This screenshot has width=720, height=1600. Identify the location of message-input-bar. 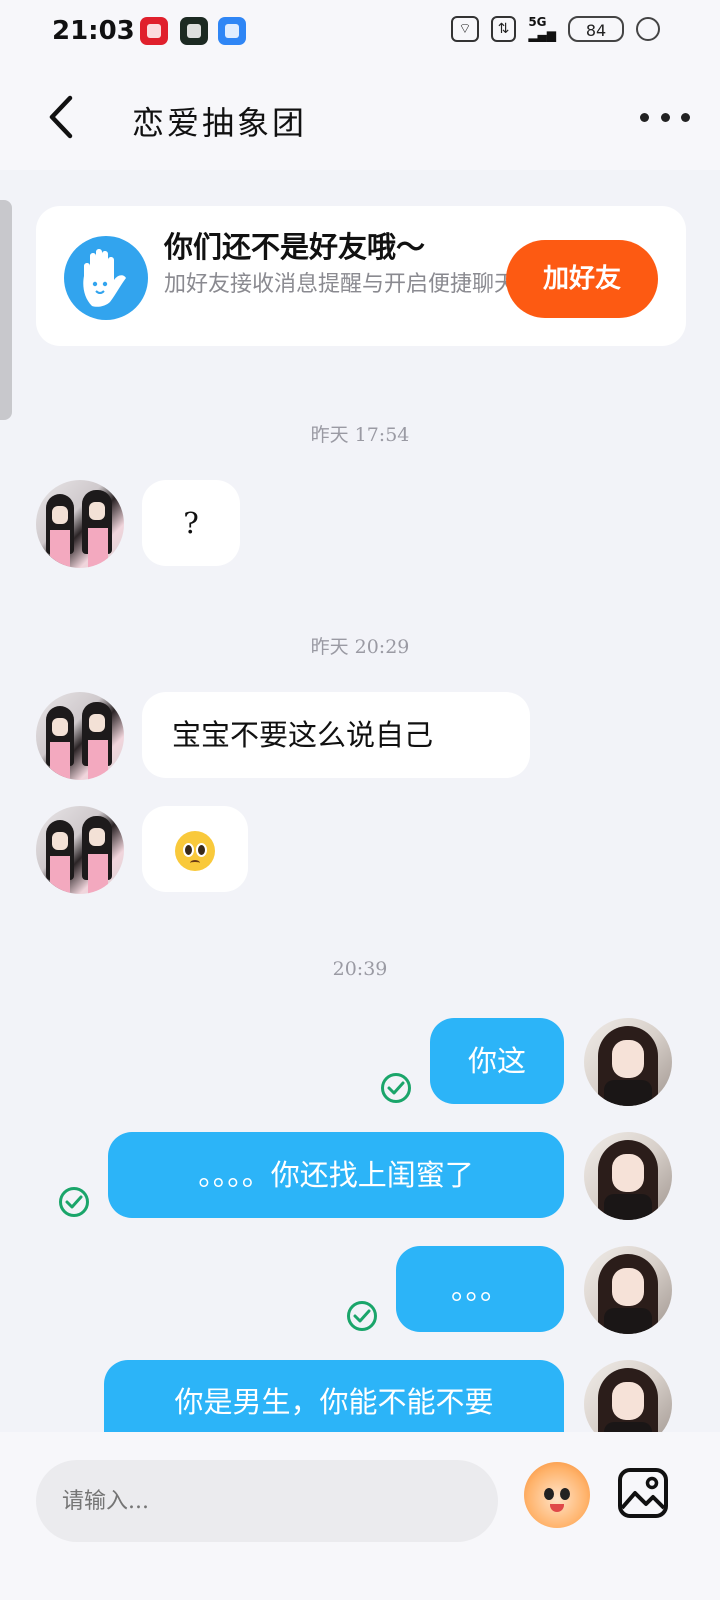
(360, 1516).